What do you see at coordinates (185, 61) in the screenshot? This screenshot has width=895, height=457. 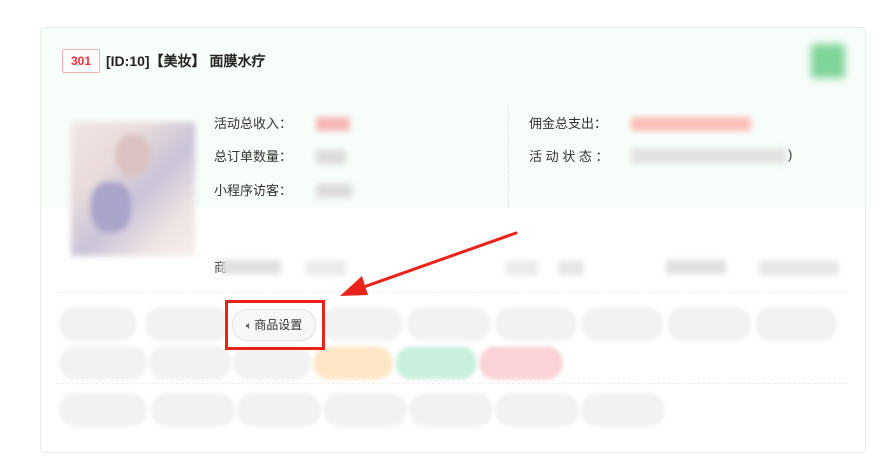 I see `activity-title: [ID:10]【美妆】 面膜水疗` at bounding box center [185, 61].